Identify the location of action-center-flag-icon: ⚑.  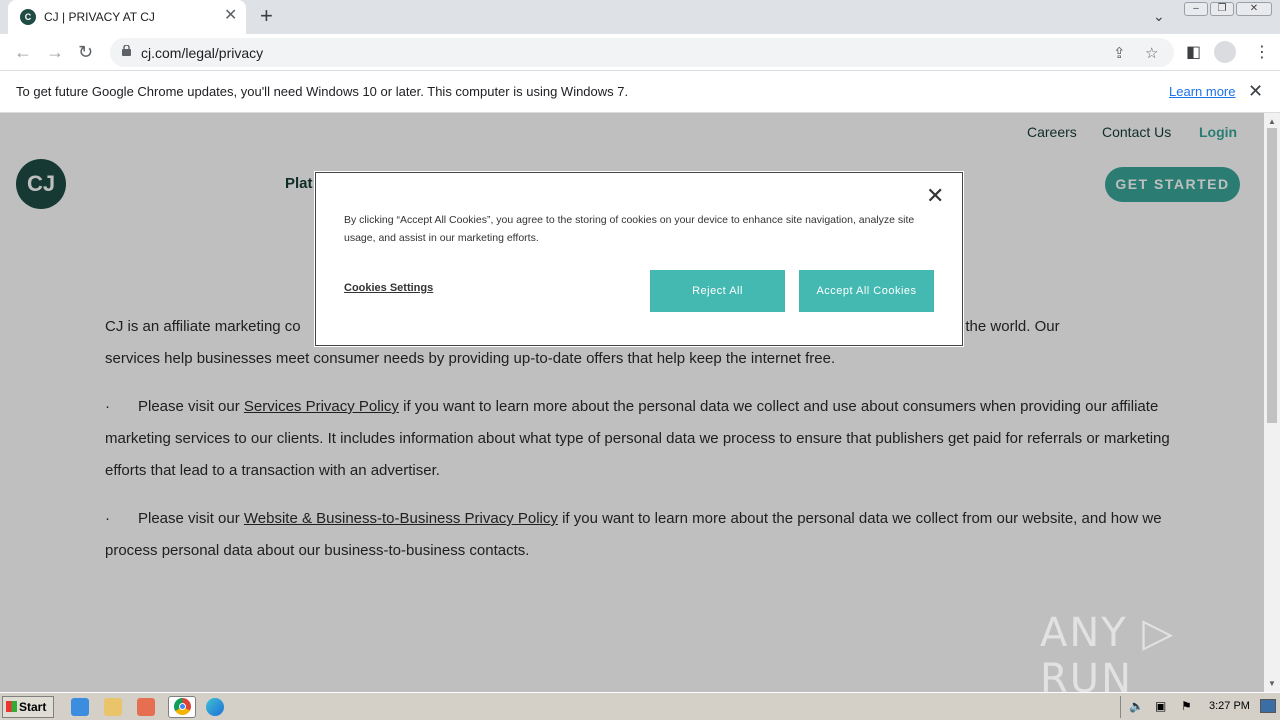
(1186, 706).